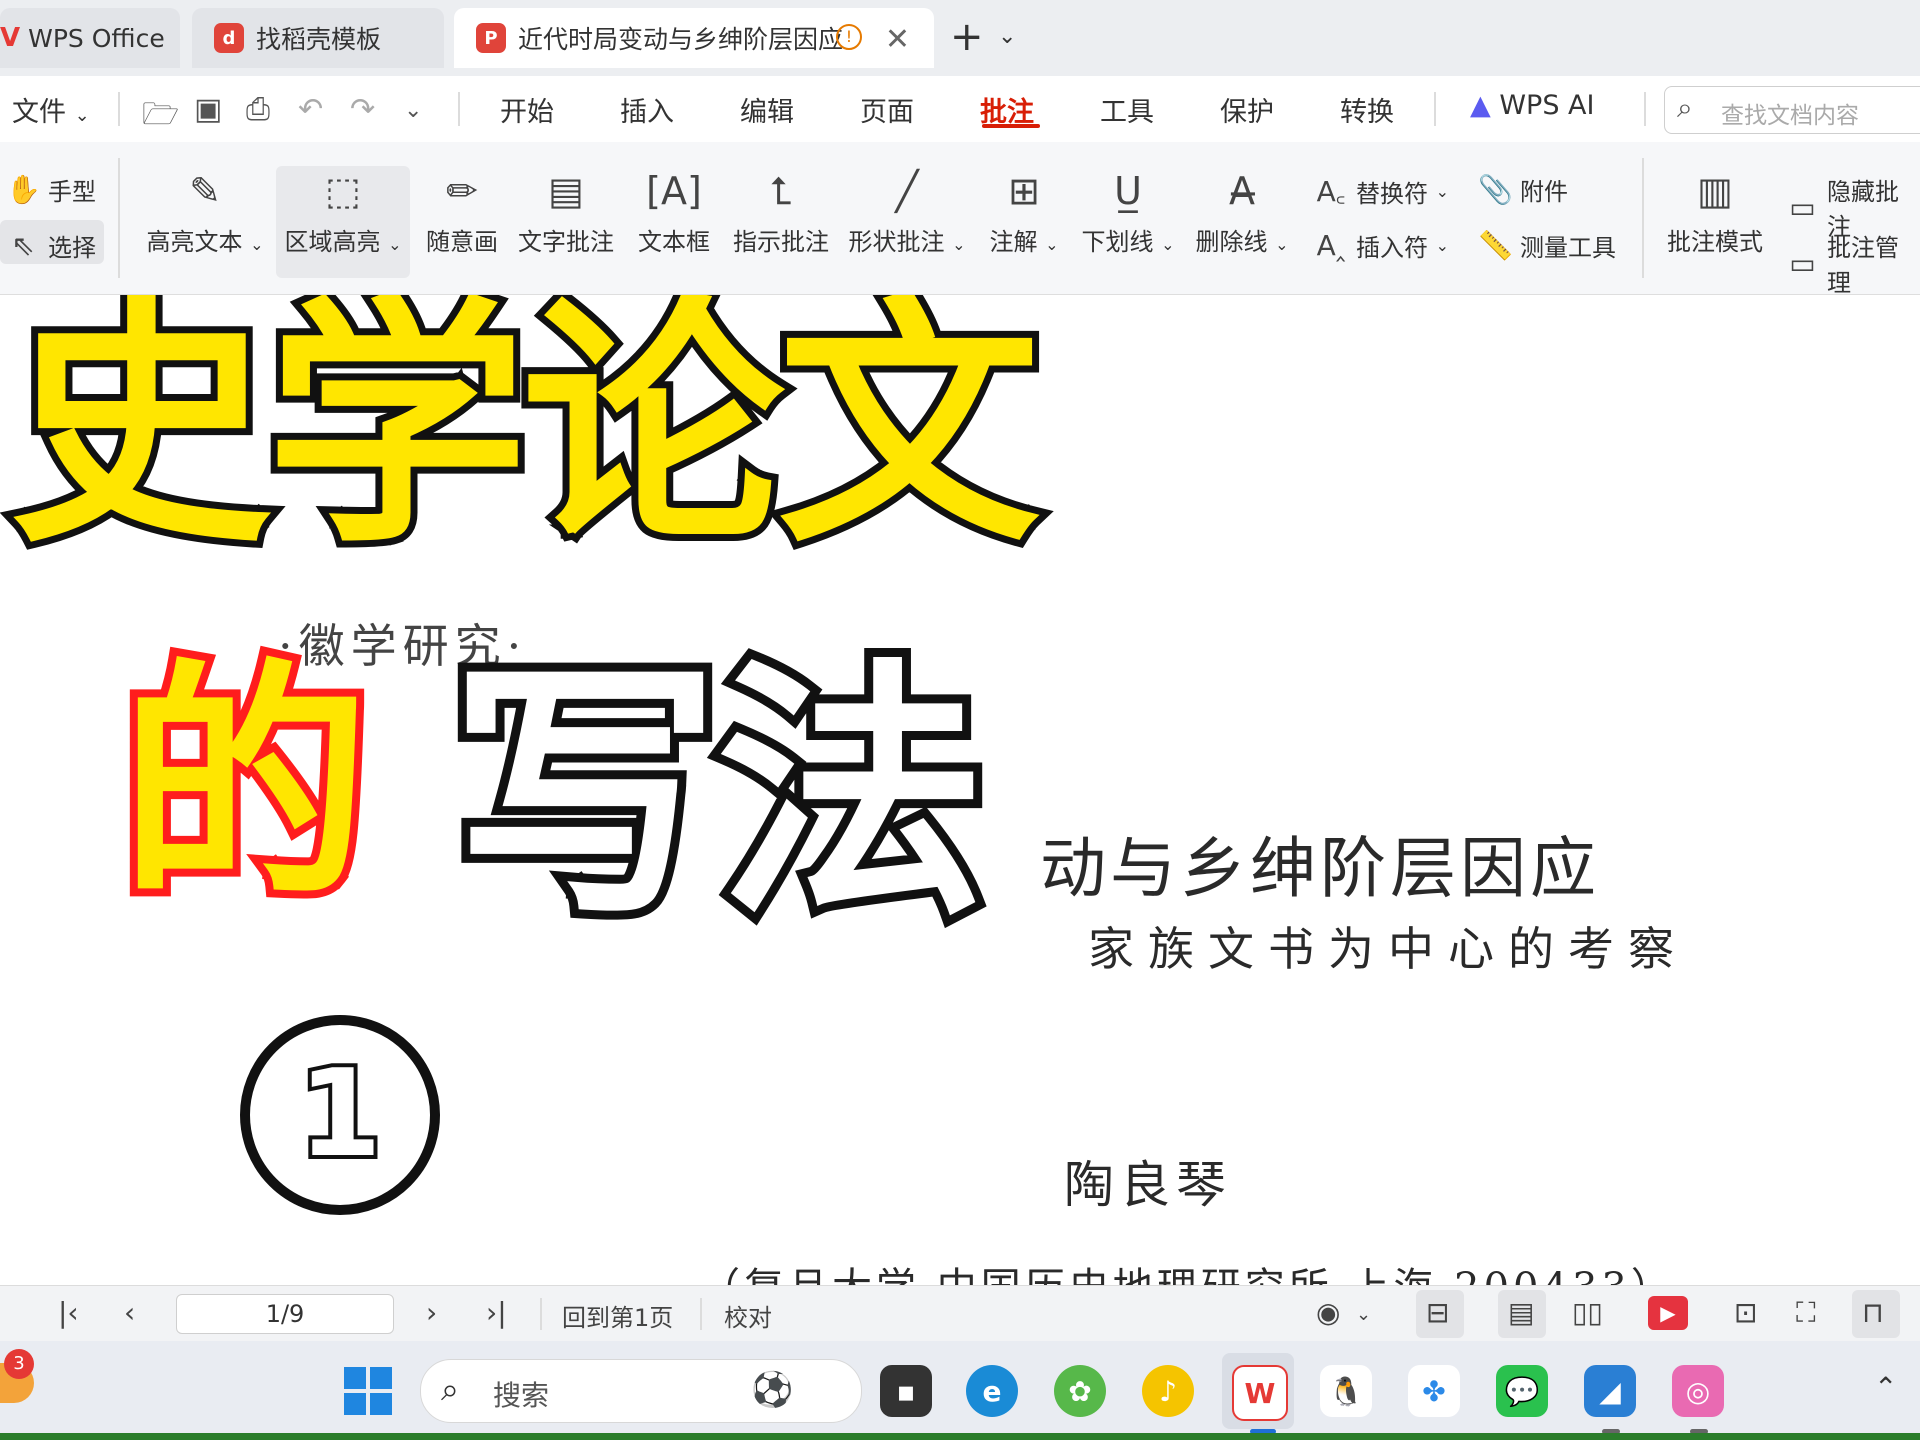 This screenshot has height=1440, width=1920. Describe the element at coordinates (967, 37) in the screenshot. I see `new-tab-button: +` at that location.